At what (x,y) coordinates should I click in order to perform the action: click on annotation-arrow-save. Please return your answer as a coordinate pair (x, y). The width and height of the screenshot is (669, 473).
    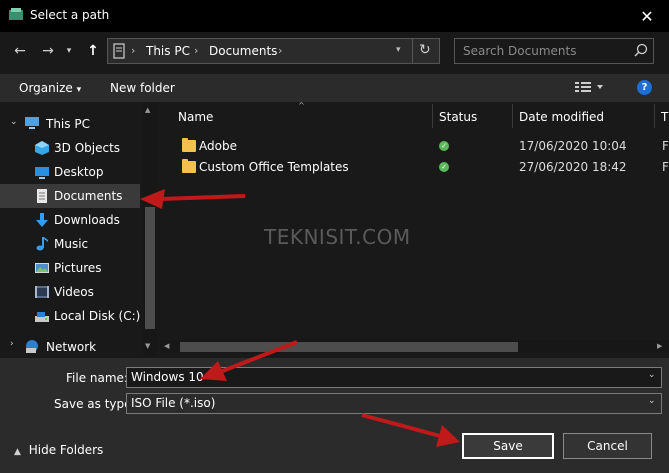
    Looking at the image, I should click on (410, 430).